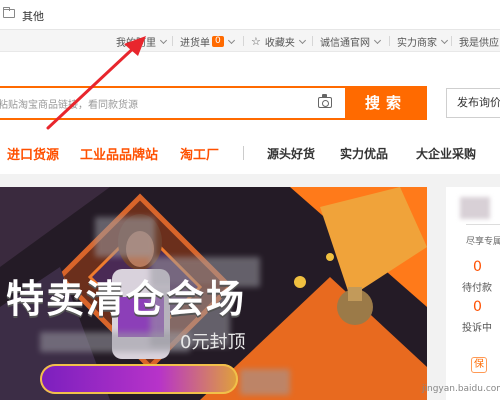 The height and width of the screenshot is (400, 500). What do you see at coordinates (69, 105) in the screenshot?
I see `search-placeholder: 粘贴淘宝商品链接，看同款货源` at bounding box center [69, 105].